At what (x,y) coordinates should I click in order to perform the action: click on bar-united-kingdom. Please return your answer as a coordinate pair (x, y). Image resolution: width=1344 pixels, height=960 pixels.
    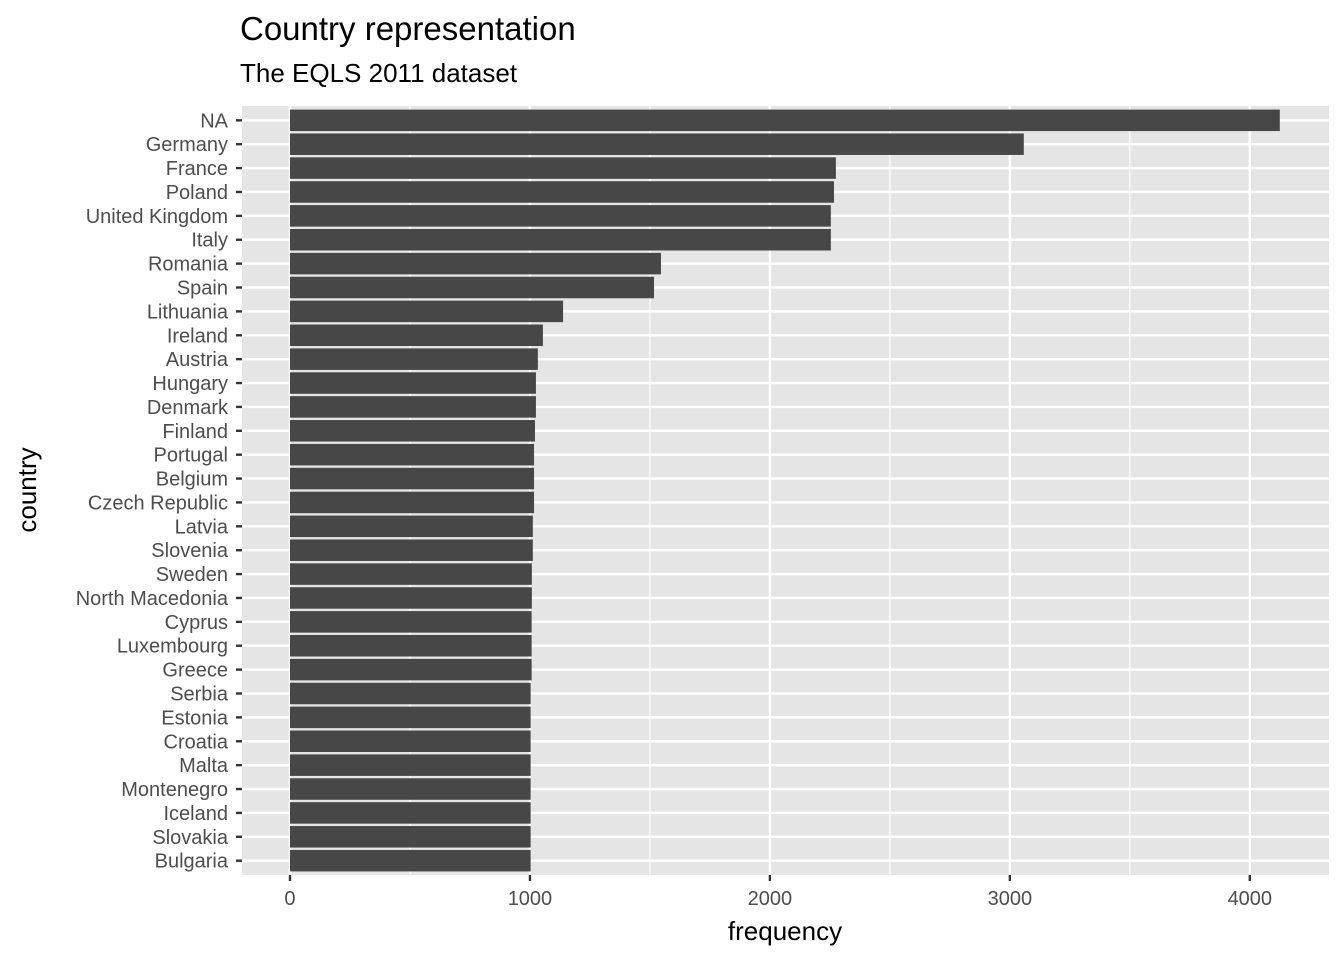
    Looking at the image, I should click on (560, 216).